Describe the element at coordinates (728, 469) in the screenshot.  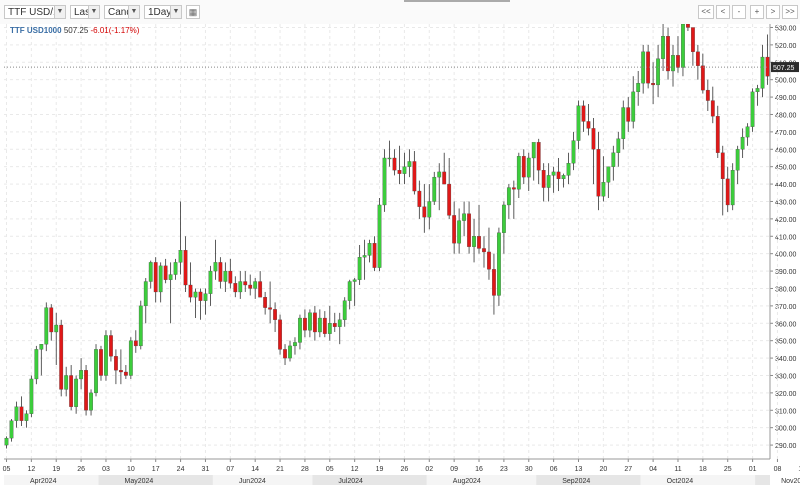
I see `x-tick-label: 25` at that location.